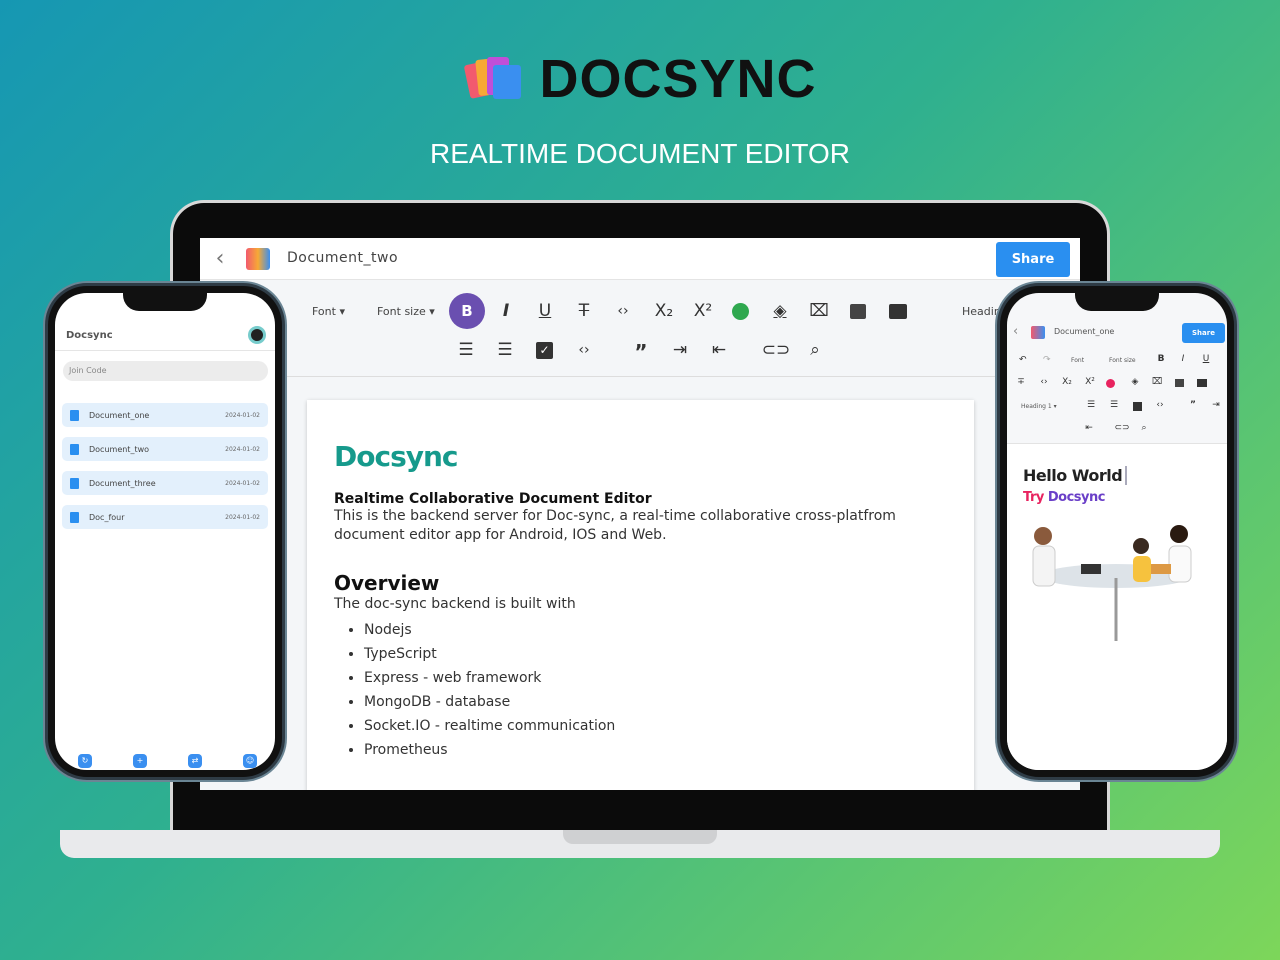  What do you see at coordinates (1112, 583) in the screenshot?
I see `team-illustration` at bounding box center [1112, 583].